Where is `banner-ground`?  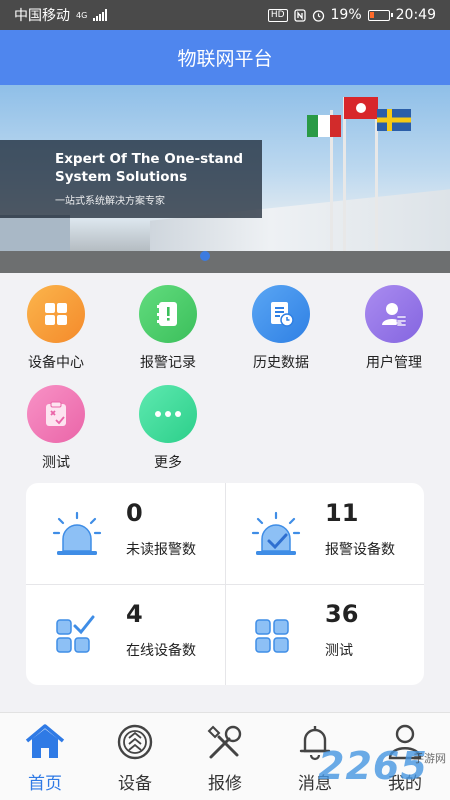
banner-ground is located at coordinates (225, 262).